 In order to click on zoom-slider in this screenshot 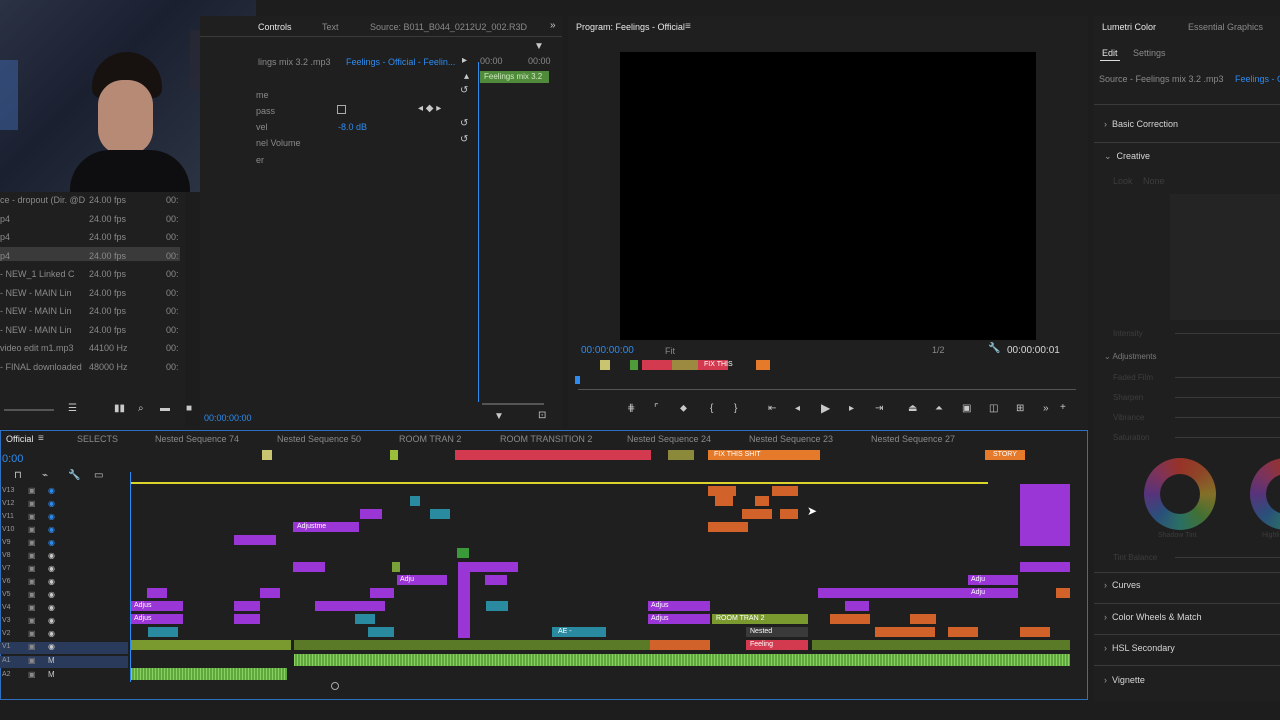, I will do `click(29, 410)`.